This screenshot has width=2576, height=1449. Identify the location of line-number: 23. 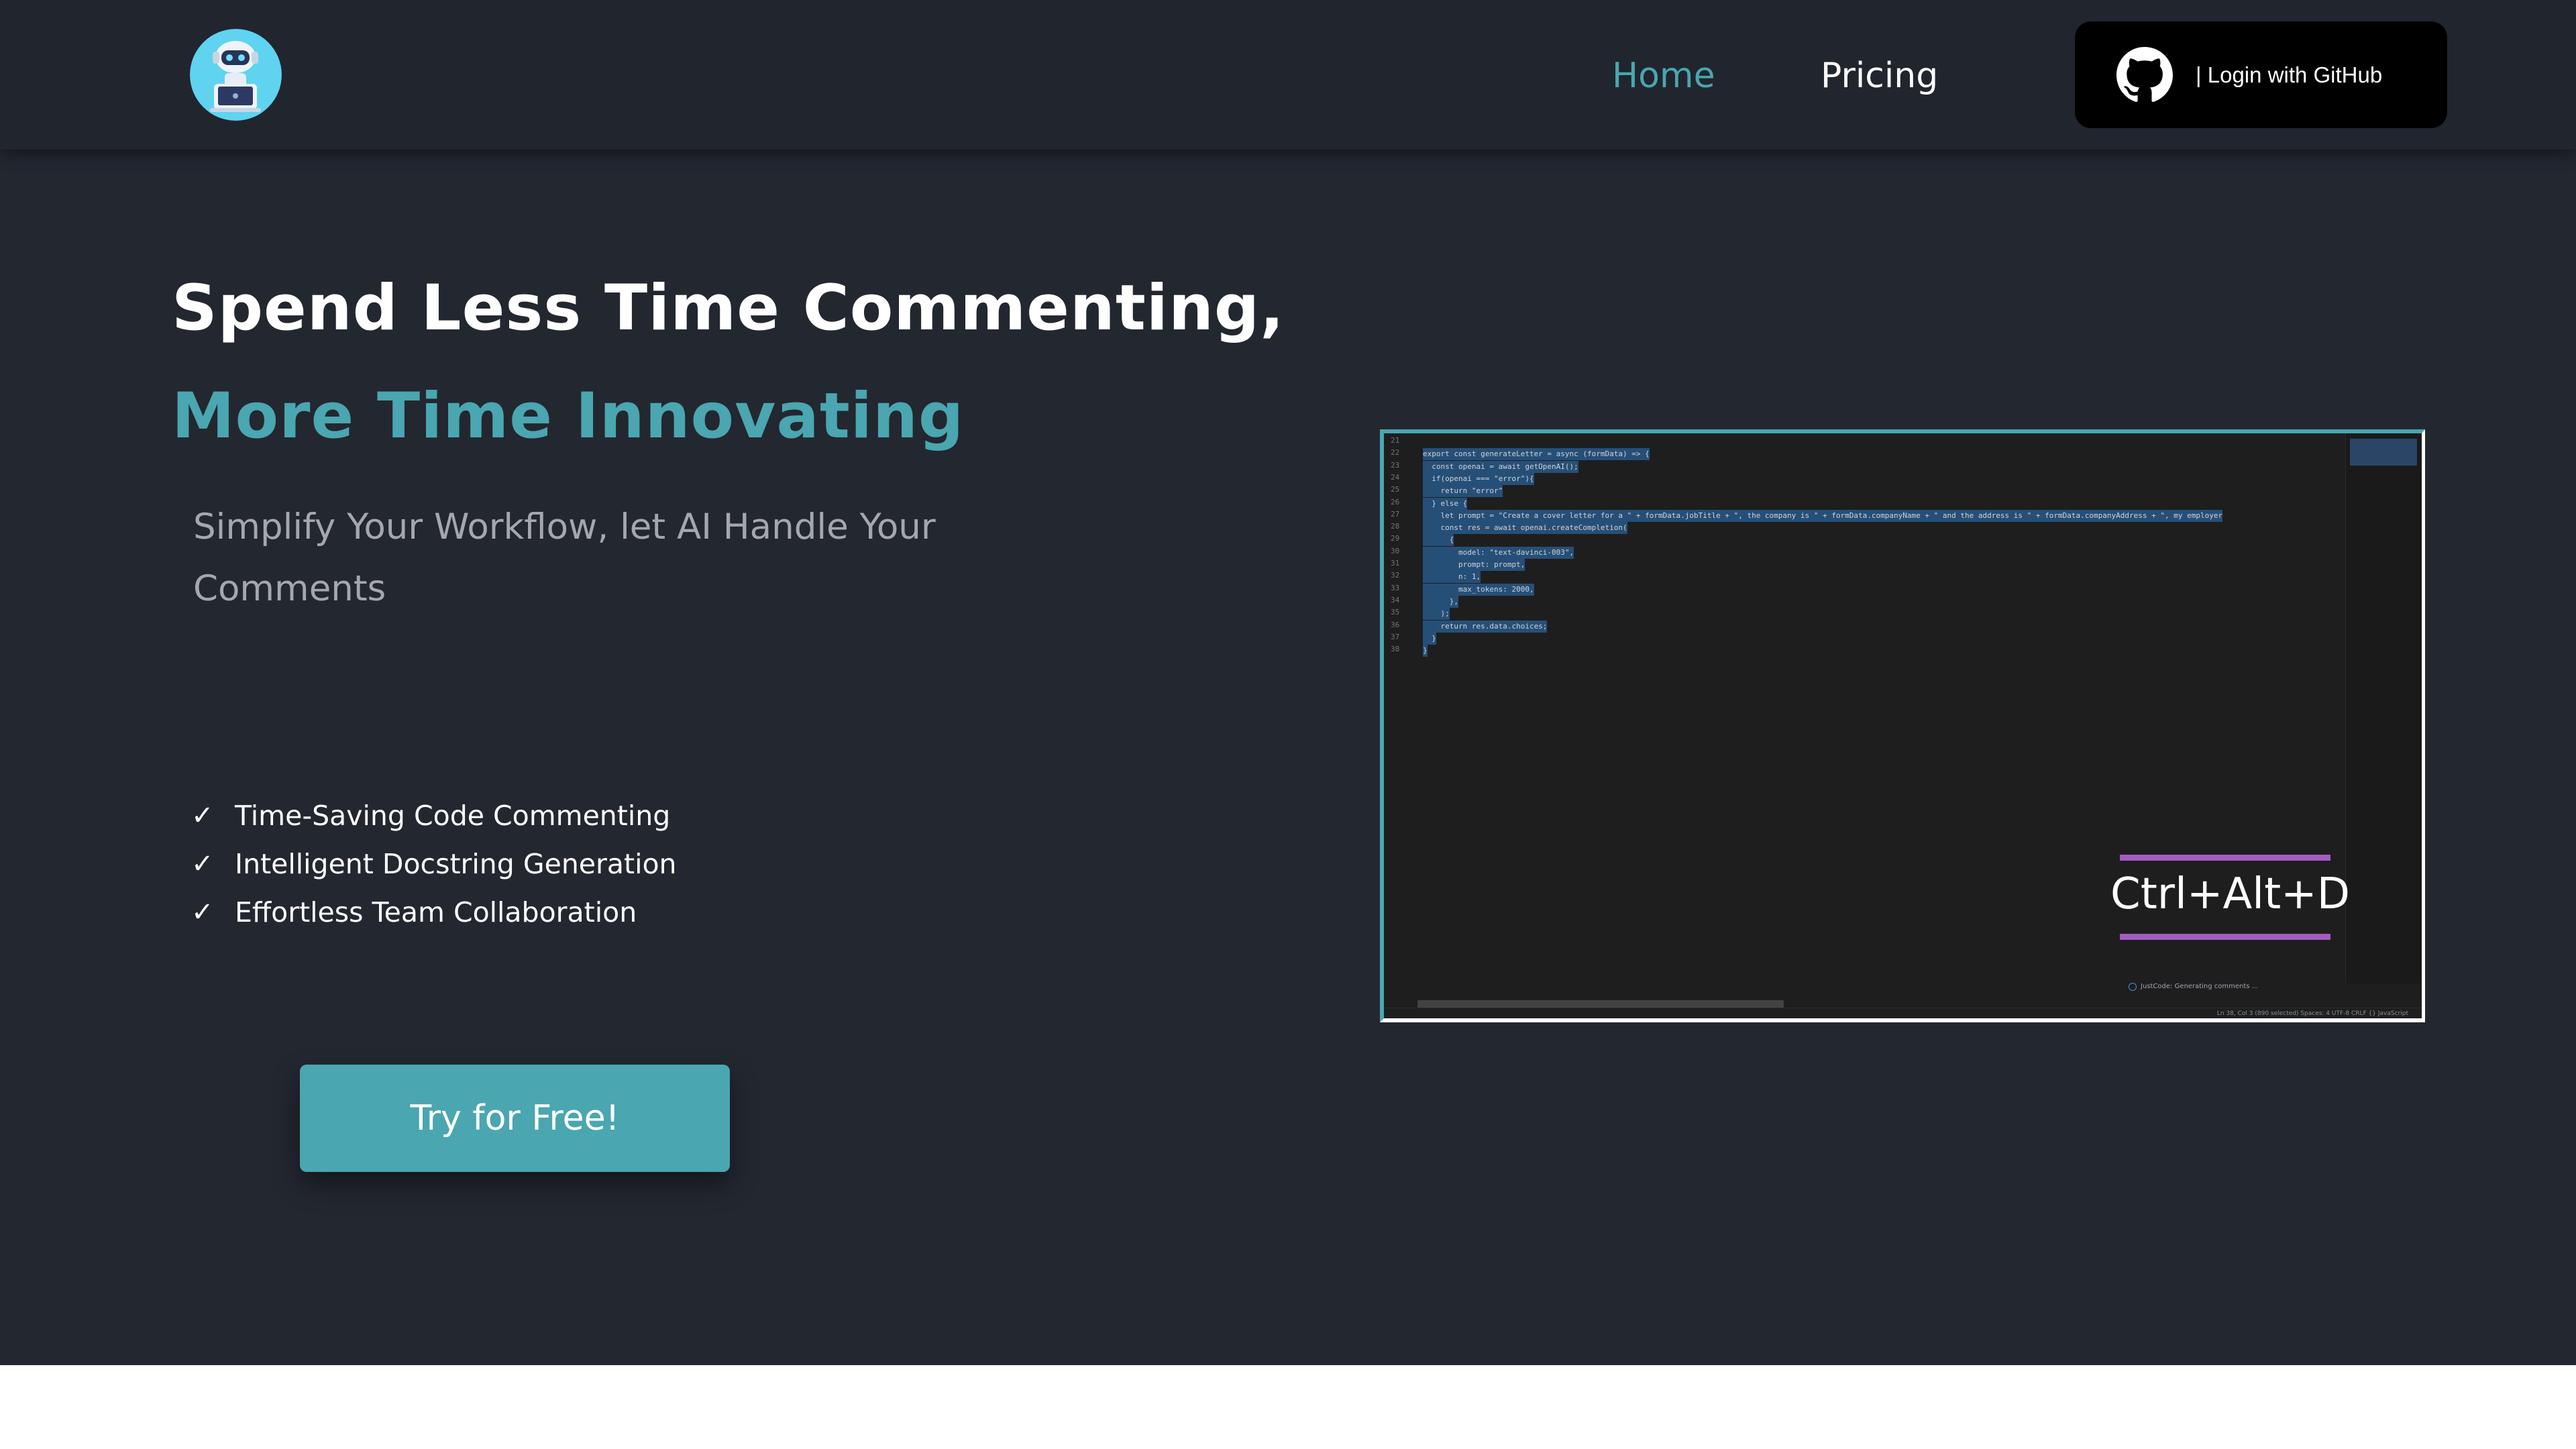
(1395, 465).